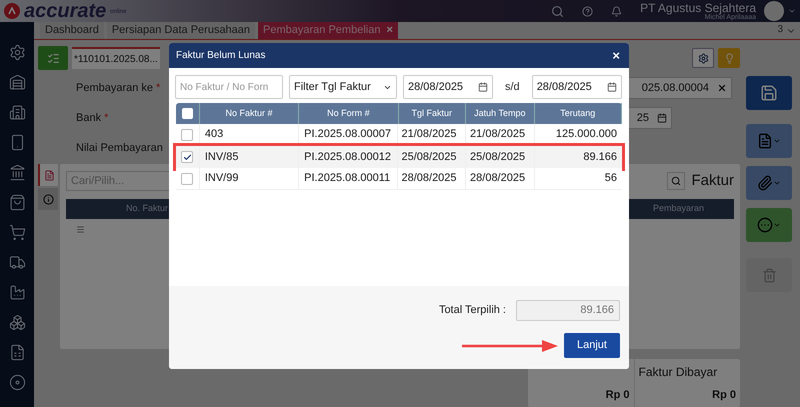 The width and height of the screenshot is (800, 407). What do you see at coordinates (187, 113) in the screenshot?
I see `select-all-checkbox` at bounding box center [187, 113].